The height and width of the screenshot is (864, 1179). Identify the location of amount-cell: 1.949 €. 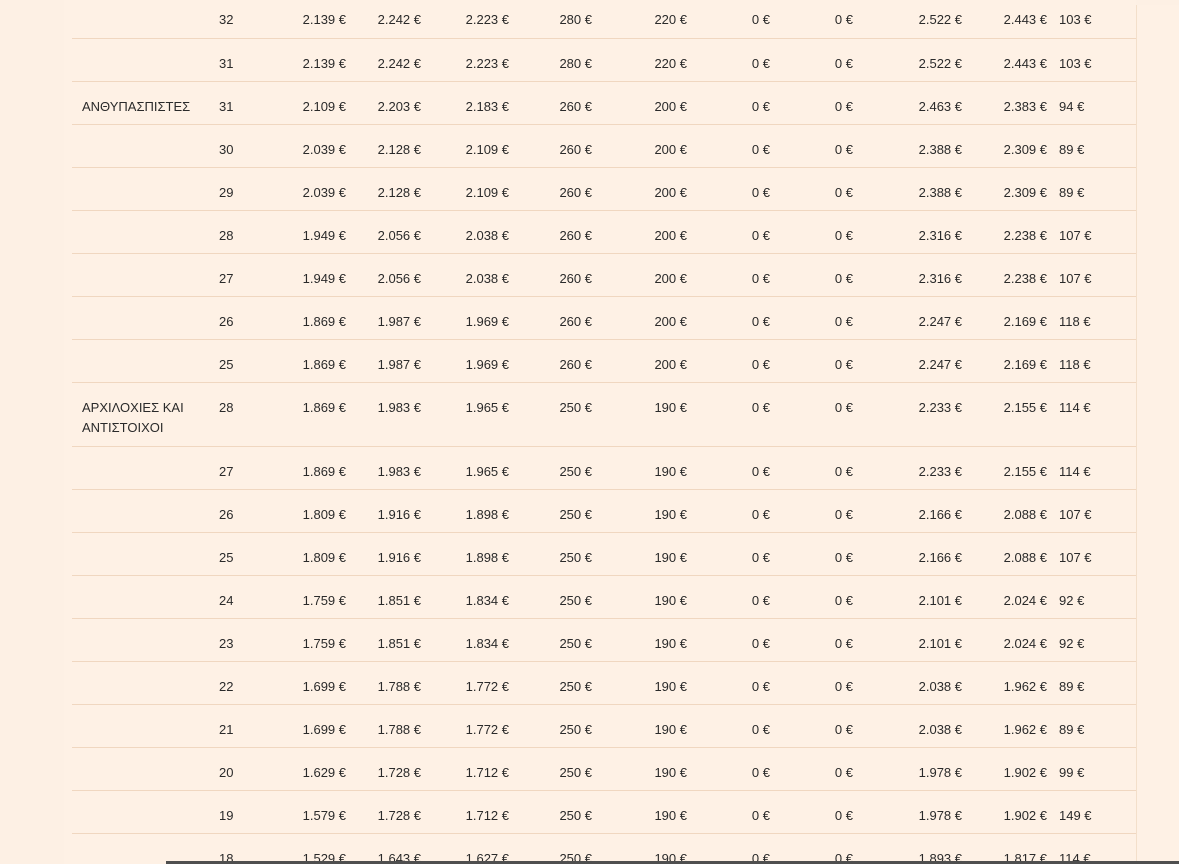
(316, 232).